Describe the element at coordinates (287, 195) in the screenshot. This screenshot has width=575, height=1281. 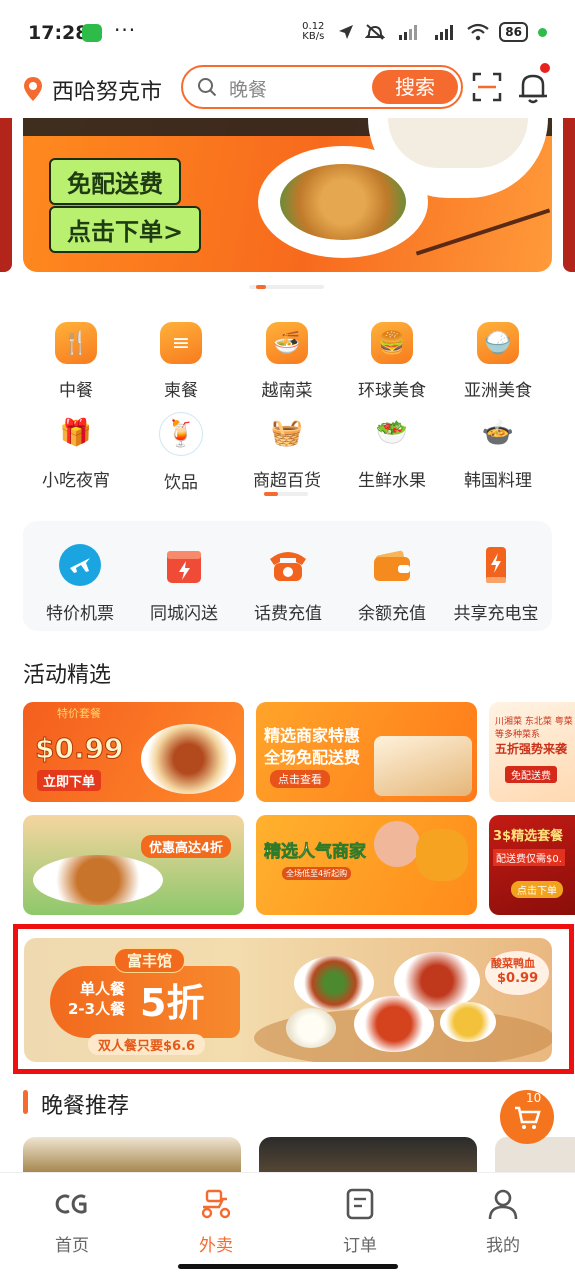
I see `top-promo-banner: 免配送费 点击下单>` at that location.